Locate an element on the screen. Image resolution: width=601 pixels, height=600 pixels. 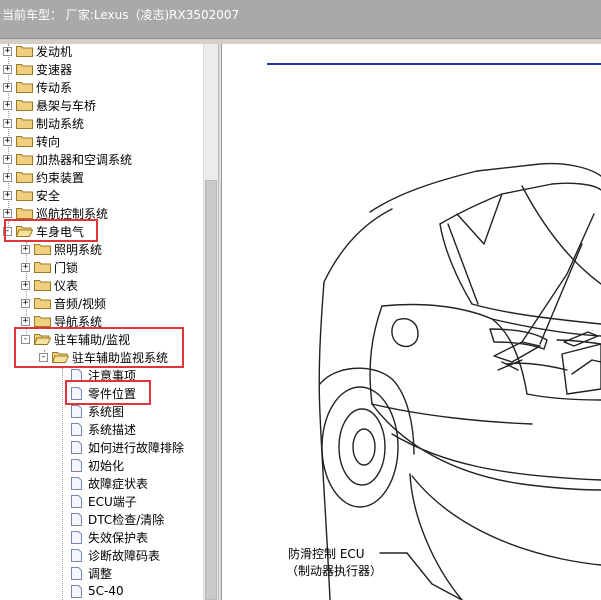
highlight-box-part-location is located at coordinates (108, 392).